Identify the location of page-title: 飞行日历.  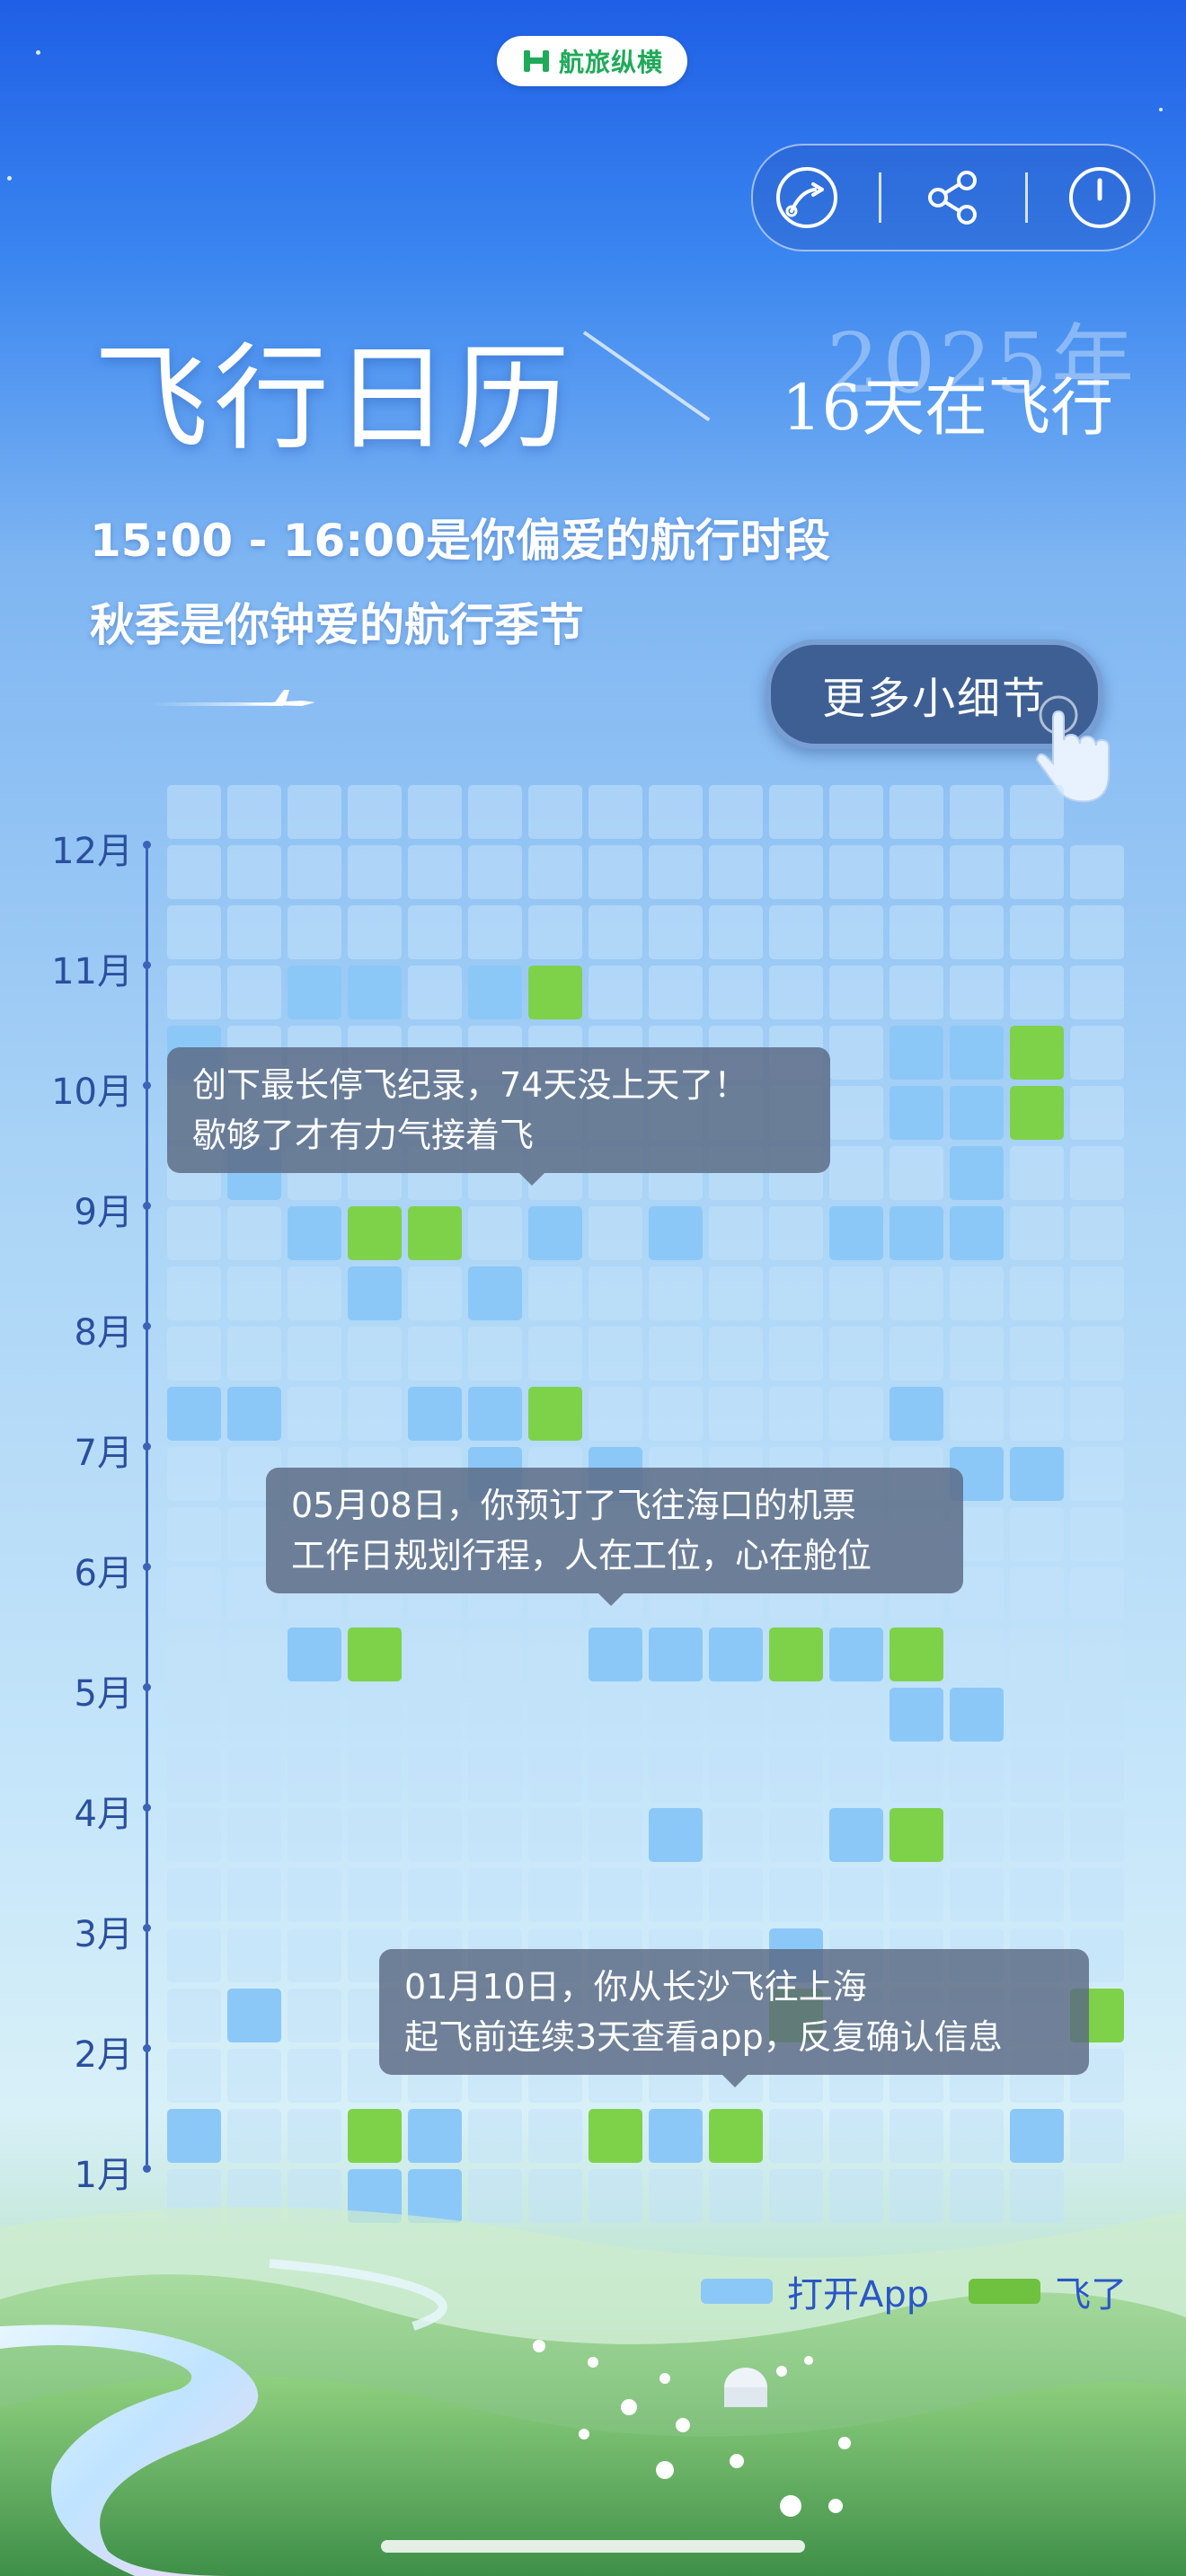
(334, 399).